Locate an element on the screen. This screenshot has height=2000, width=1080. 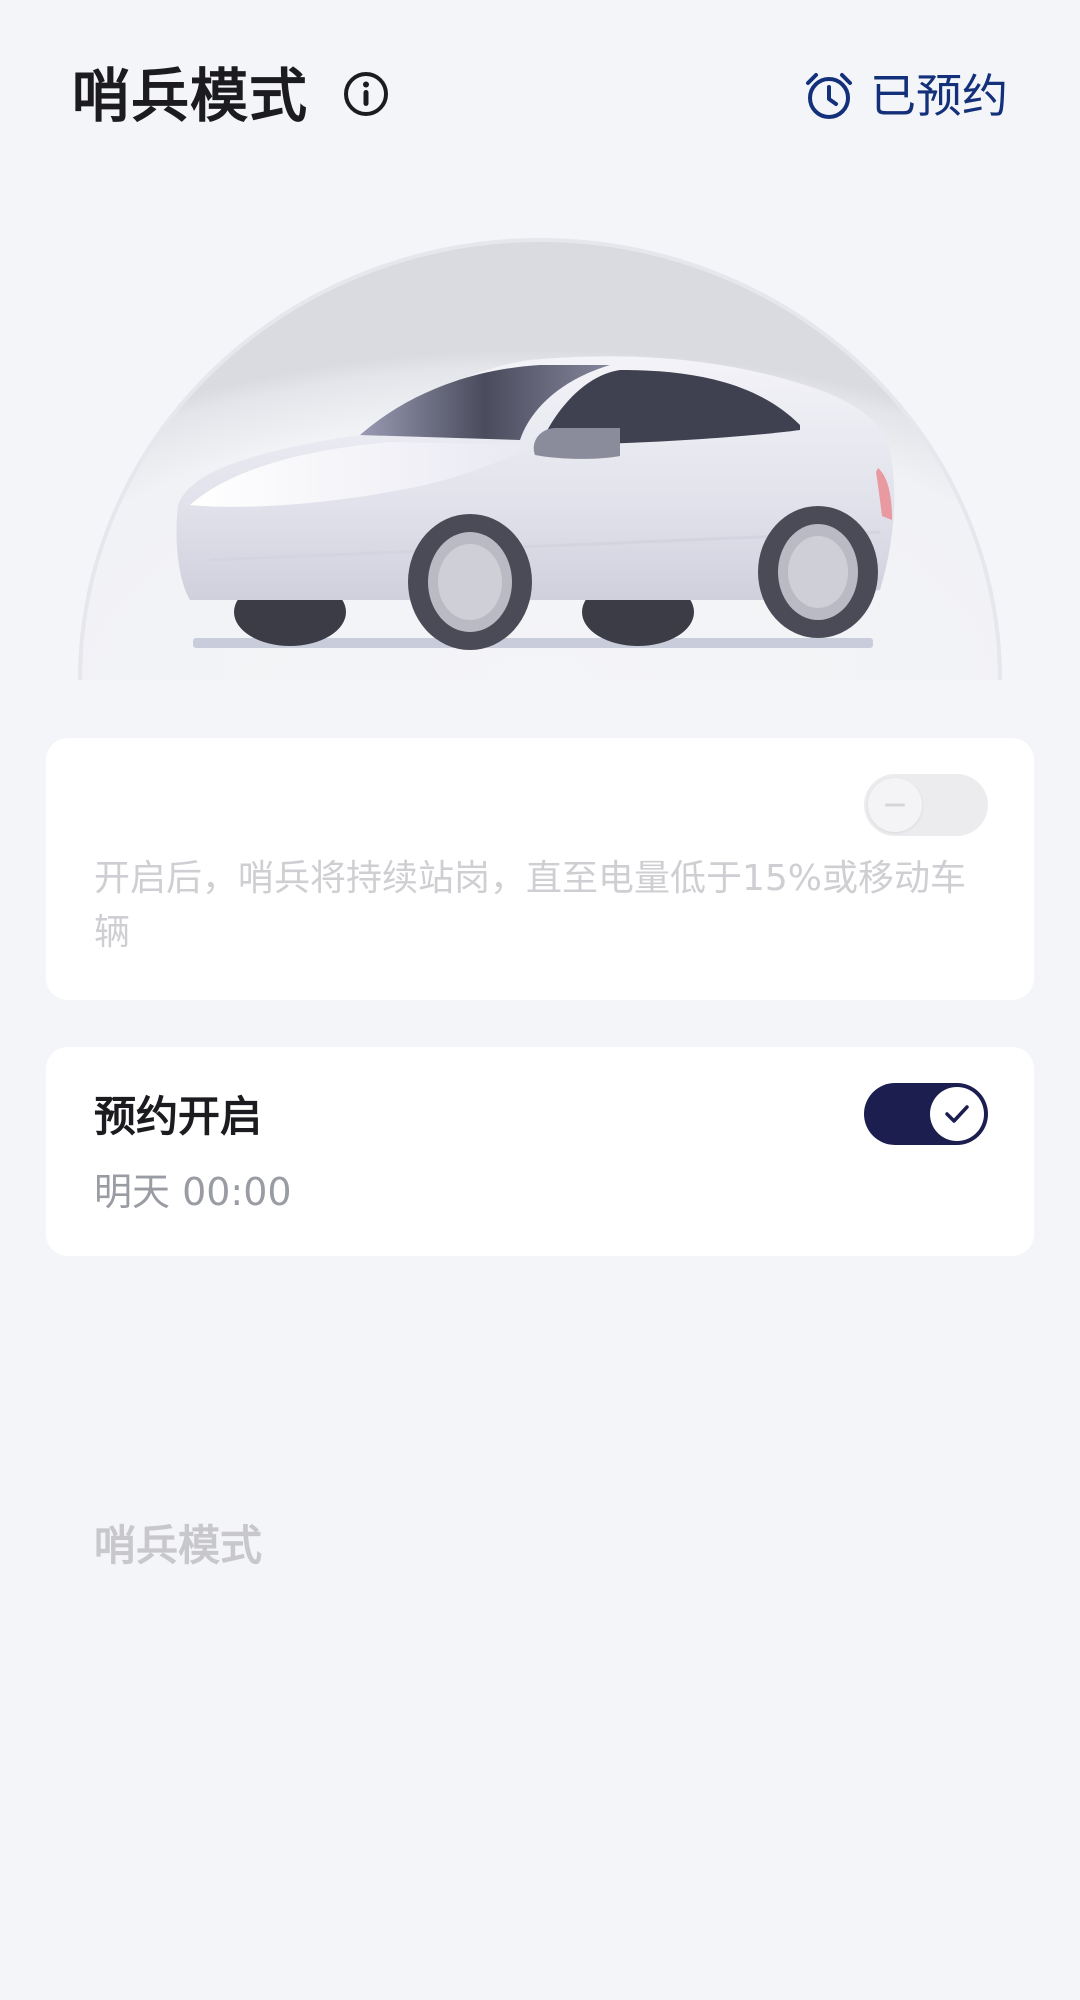
minus-icon is located at coordinates (895, 805).